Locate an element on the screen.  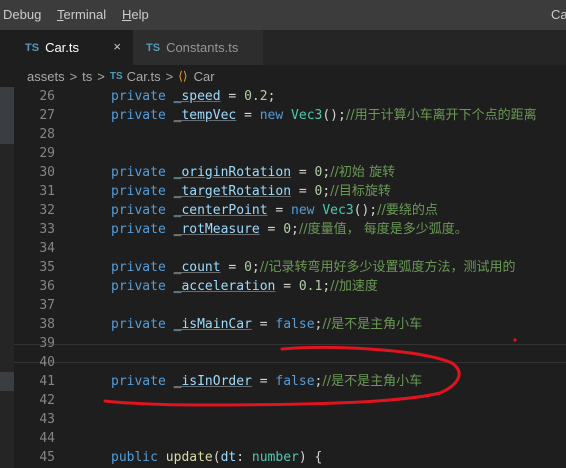
tab-bar: TS Car.ts × TS Constants.ts is located at coordinates (283, 47).